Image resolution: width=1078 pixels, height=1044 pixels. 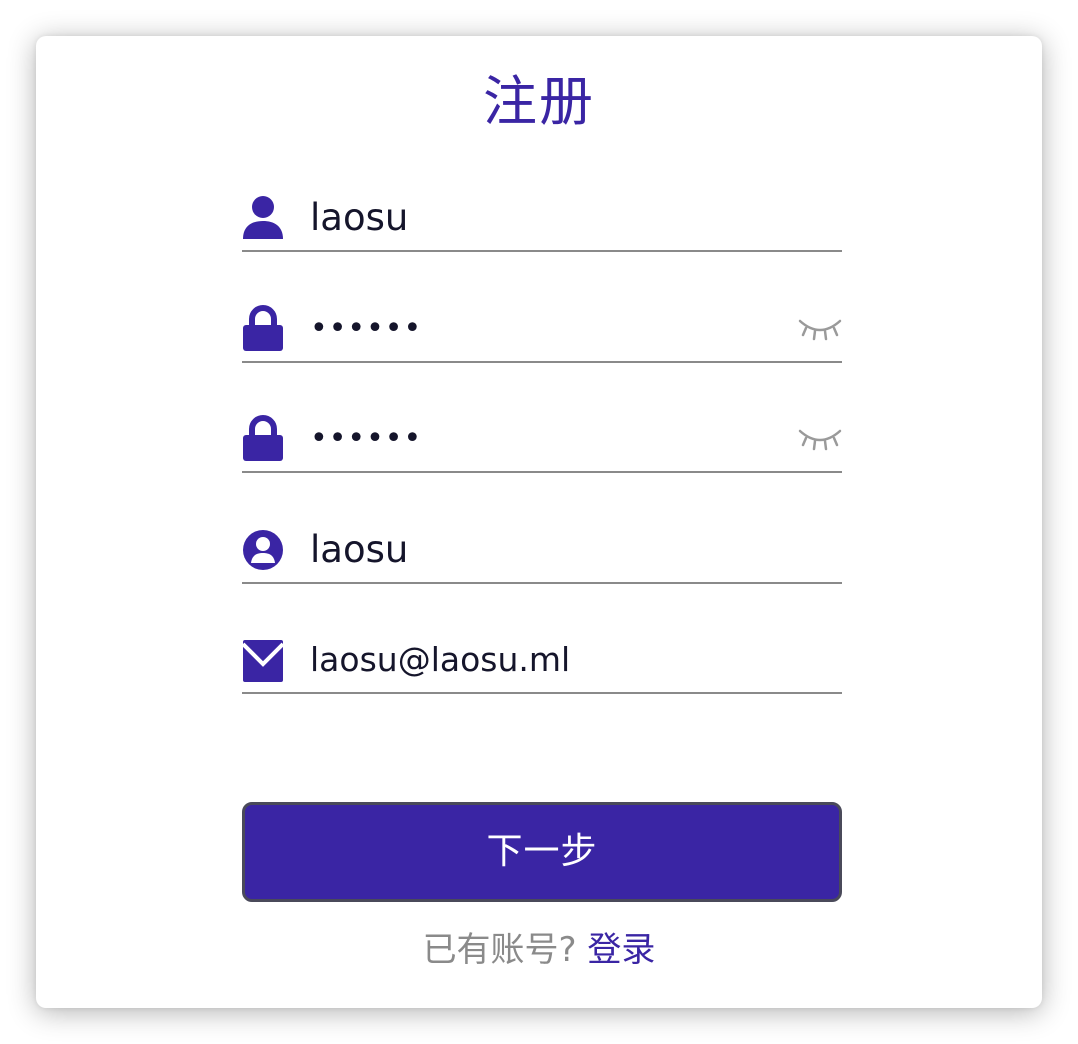 What do you see at coordinates (366, 329) in the screenshot?
I see `password-input: ••••••` at bounding box center [366, 329].